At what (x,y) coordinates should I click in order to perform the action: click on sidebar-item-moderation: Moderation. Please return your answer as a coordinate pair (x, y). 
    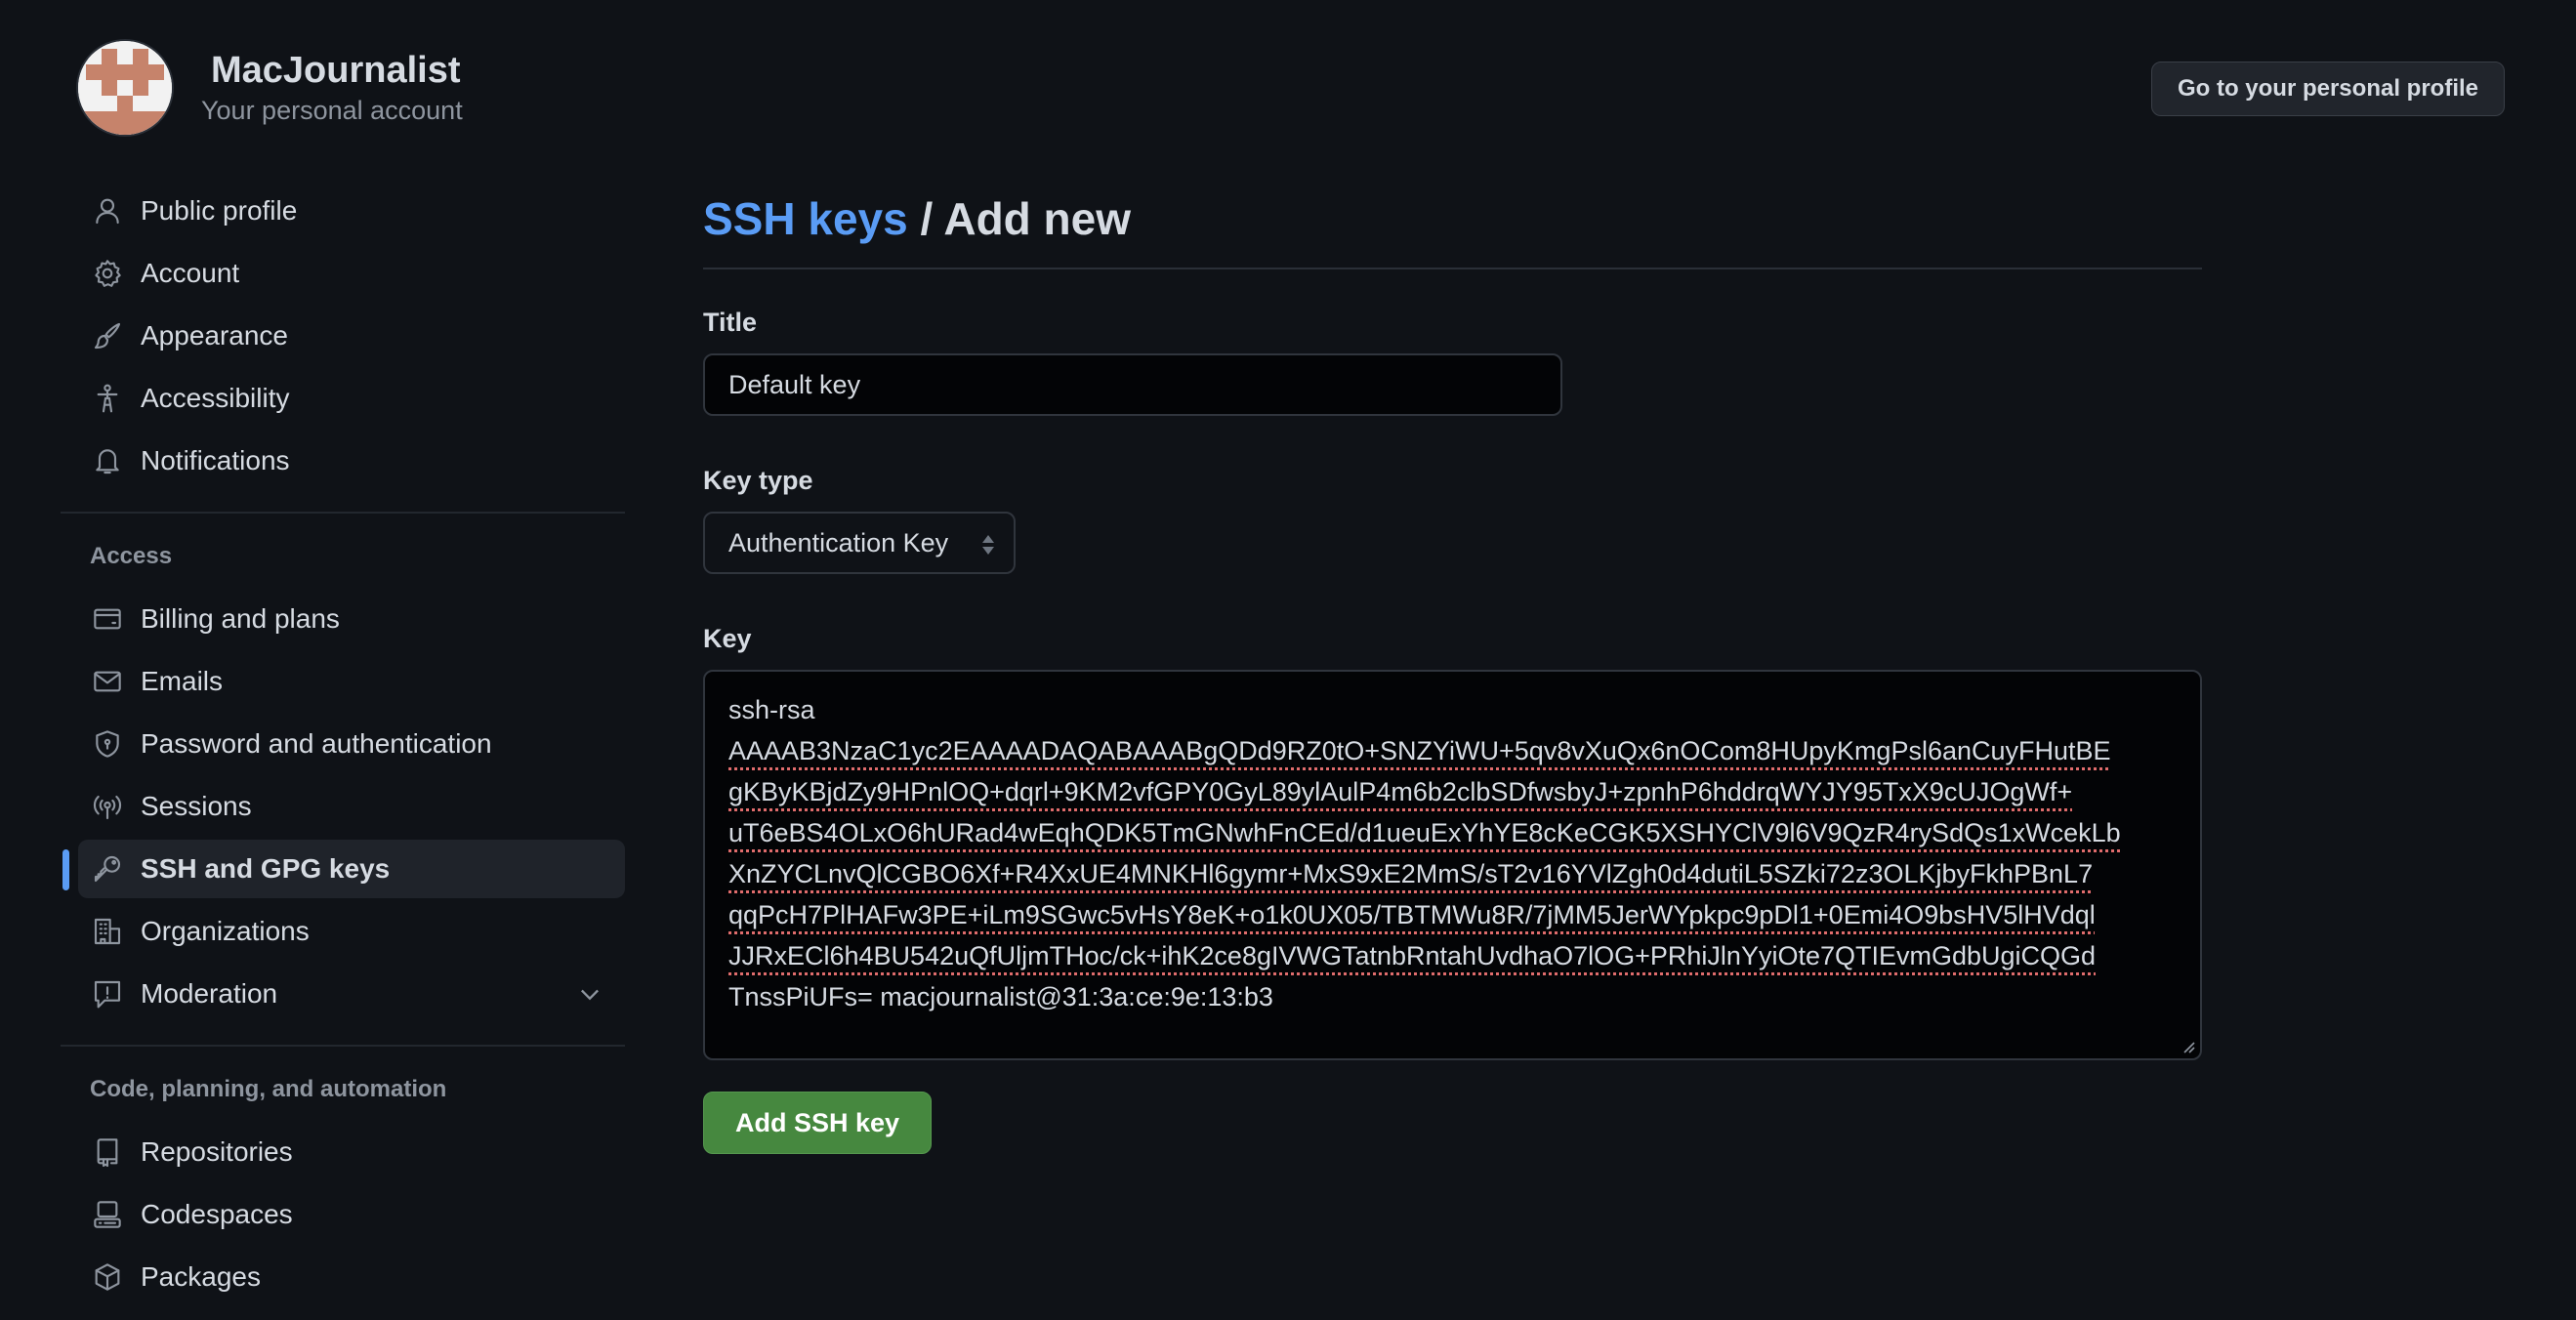
    Looking at the image, I should click on (351, 994).